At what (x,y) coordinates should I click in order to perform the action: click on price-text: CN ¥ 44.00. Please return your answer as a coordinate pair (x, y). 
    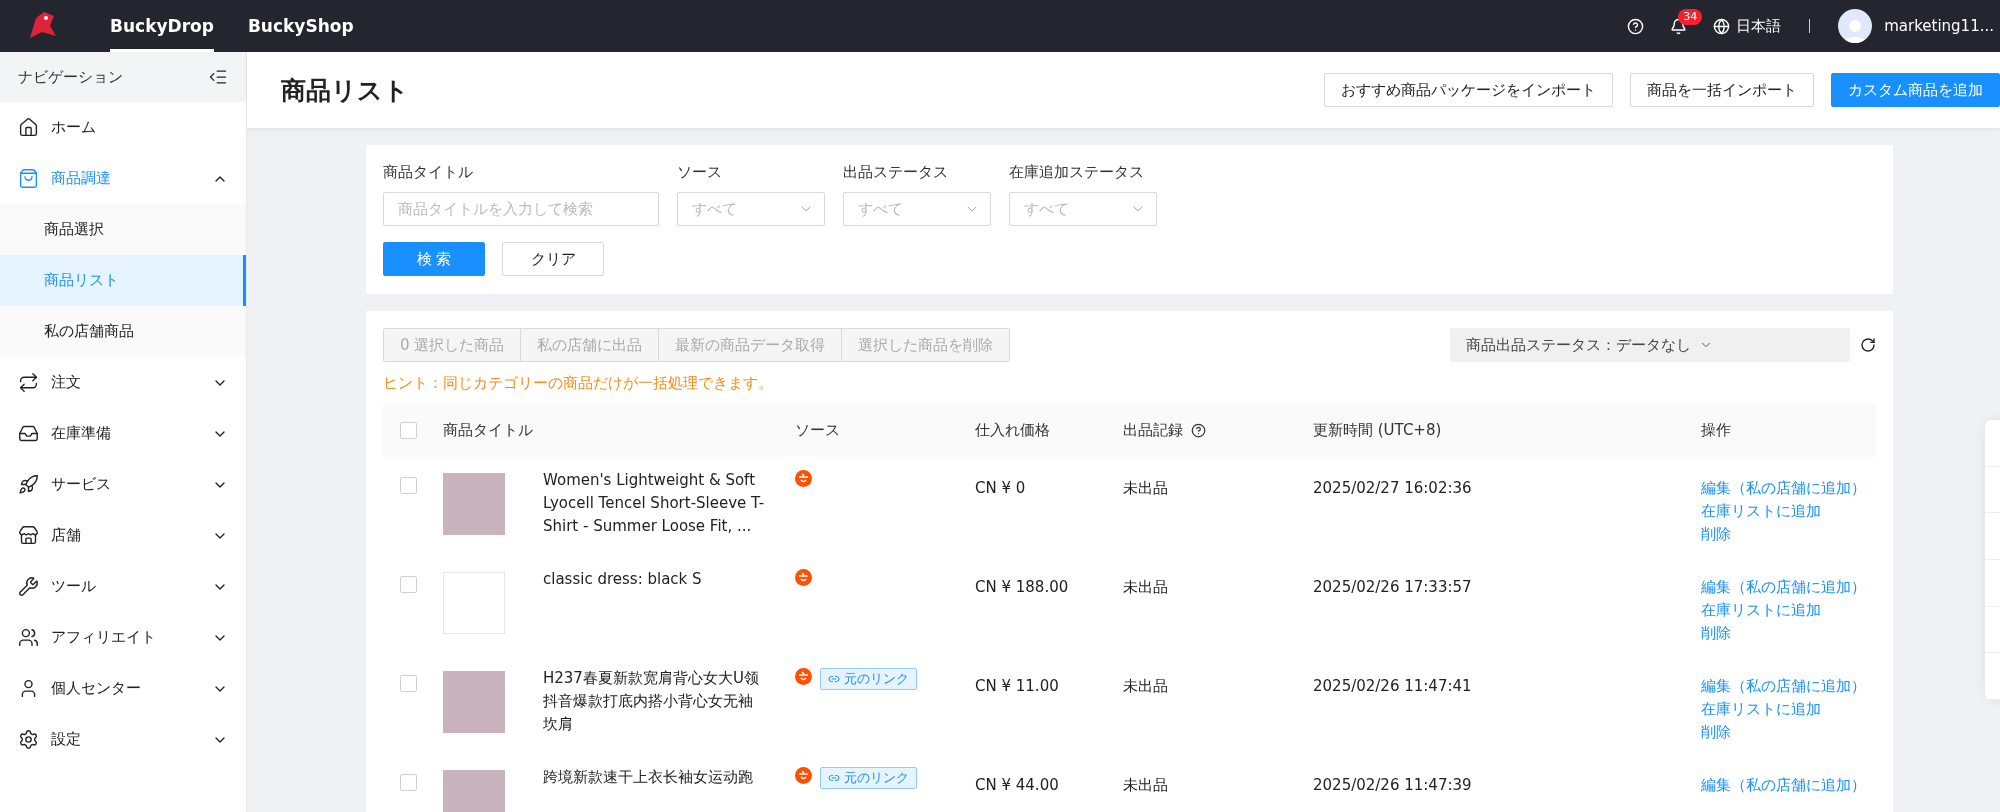
    Looking at the image, I should click on (1017, 785).